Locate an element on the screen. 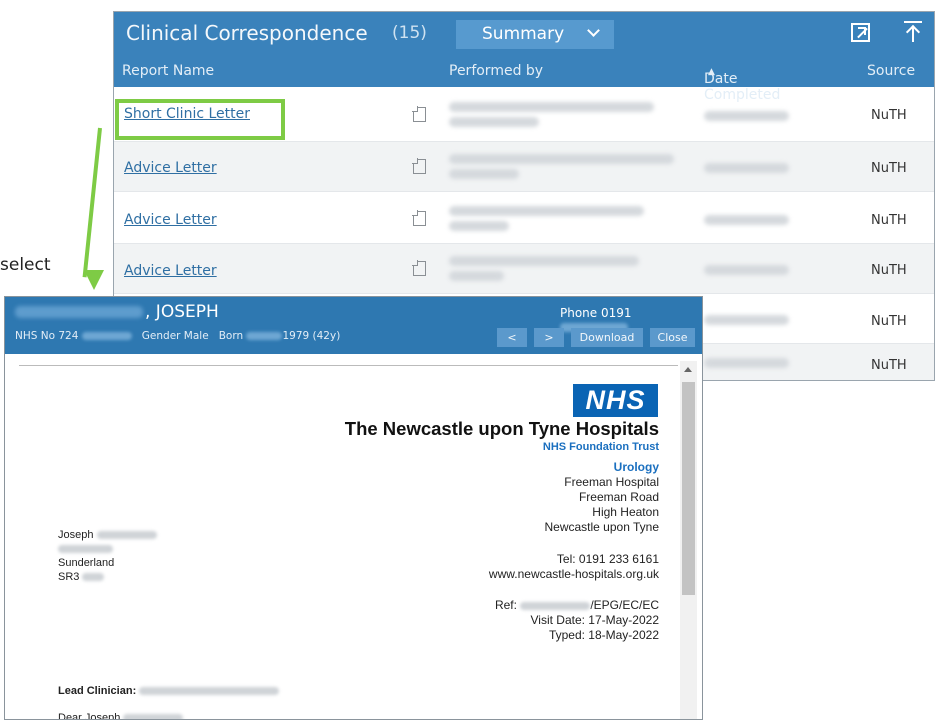 The height and width of the screenshot is (720, 947). salutation: Dear Joseph is located at coordinates (121, 716).